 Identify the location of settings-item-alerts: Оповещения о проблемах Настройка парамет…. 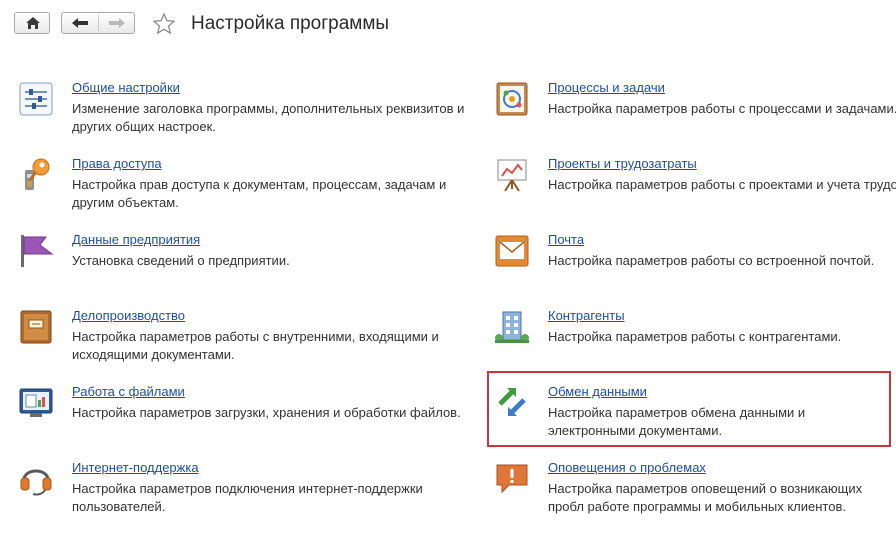
(695, 495).